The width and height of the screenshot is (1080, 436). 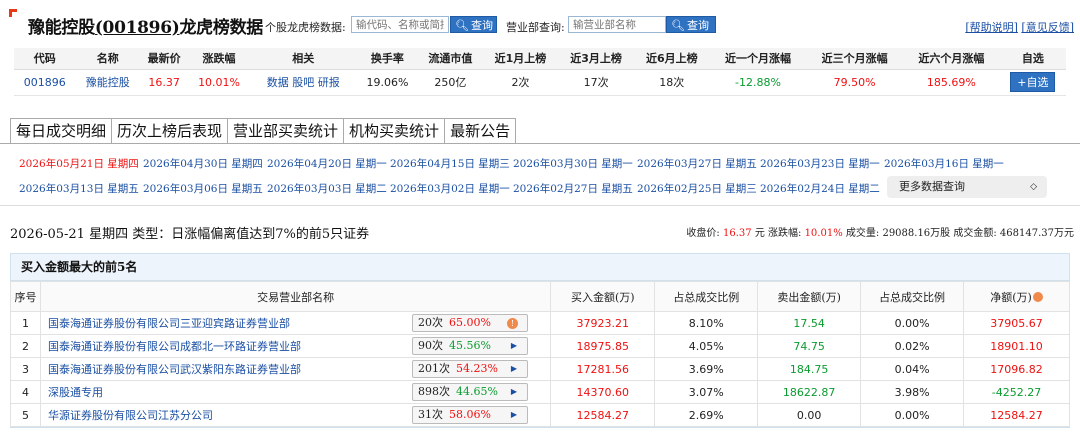 What do you see at coordinates (79, 188) in the screenshot?
I see `date-link: 2026年03月13日 星期五` at bounding box center [79, 188].